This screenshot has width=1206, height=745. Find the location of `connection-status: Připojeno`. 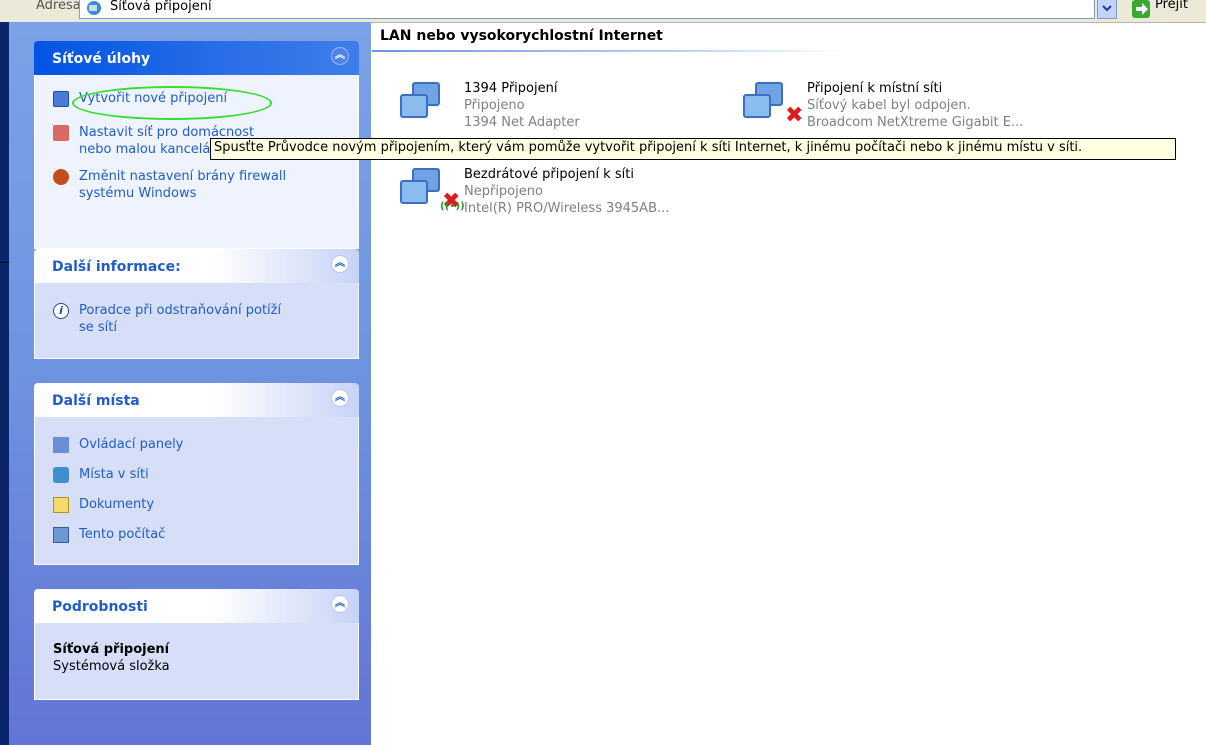

connection-status: Připojeno is located at coordinates (494, 105).